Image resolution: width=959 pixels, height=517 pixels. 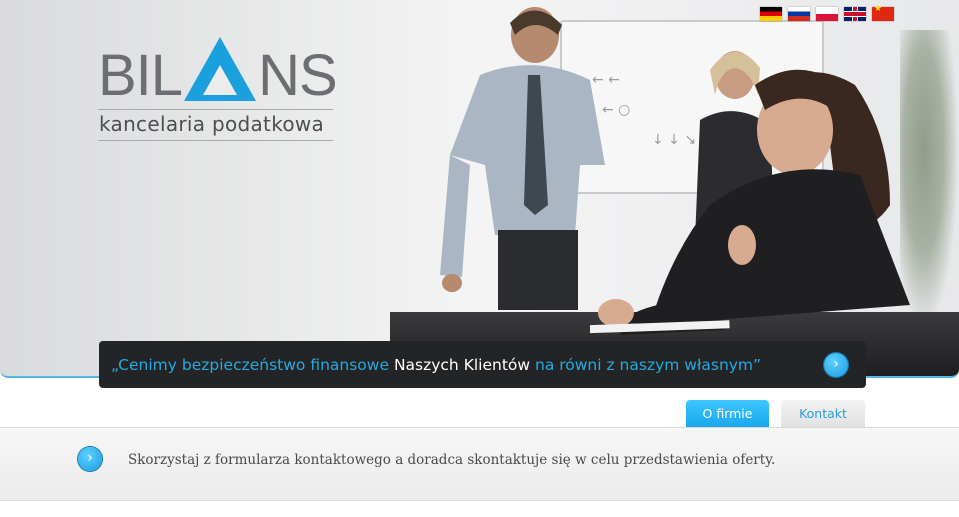 What do you see at coordinates (215, 125) in the screenshot?
I see `logo-subtitle: kancelaria podatkowa` at bounding box center [215, 125].